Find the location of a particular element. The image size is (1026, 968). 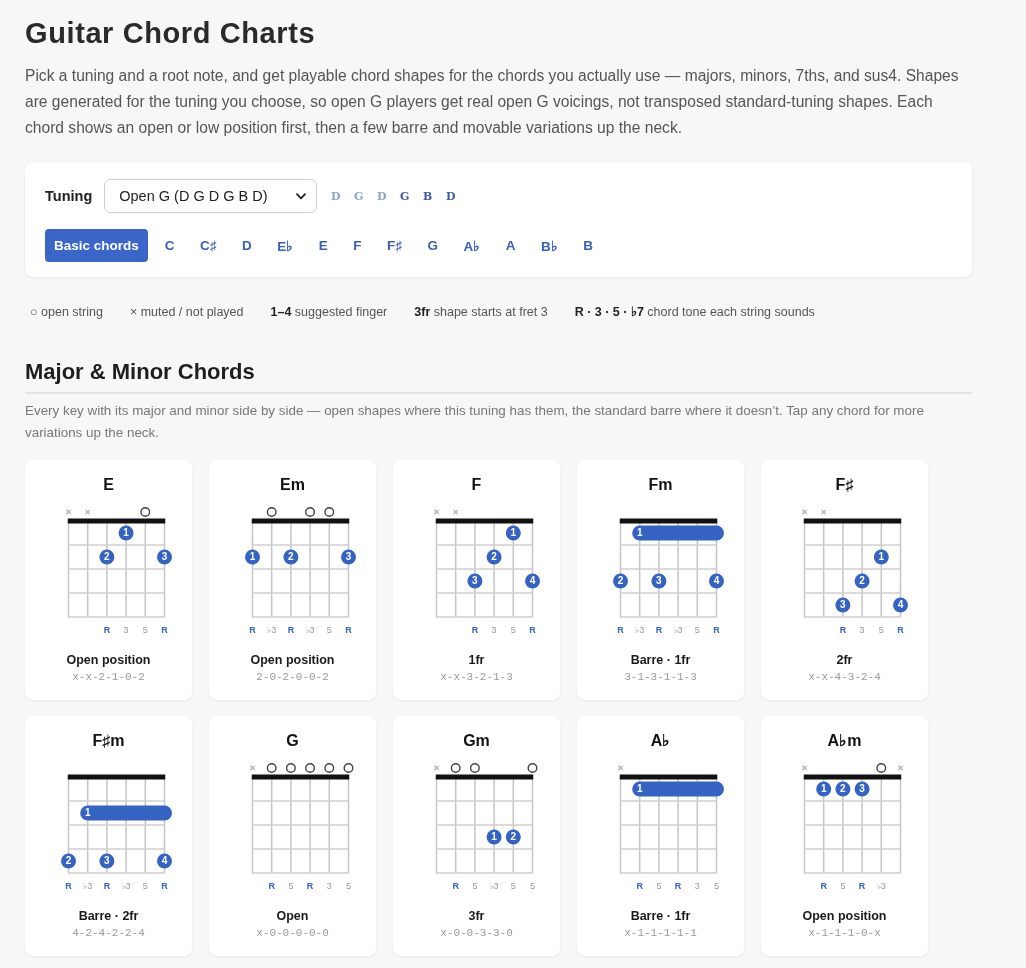

chord-card: F♯ R 3 5 R 1 2 3 4 2fr x-x-4-3-2-4 is located at coordinates (844, 580).